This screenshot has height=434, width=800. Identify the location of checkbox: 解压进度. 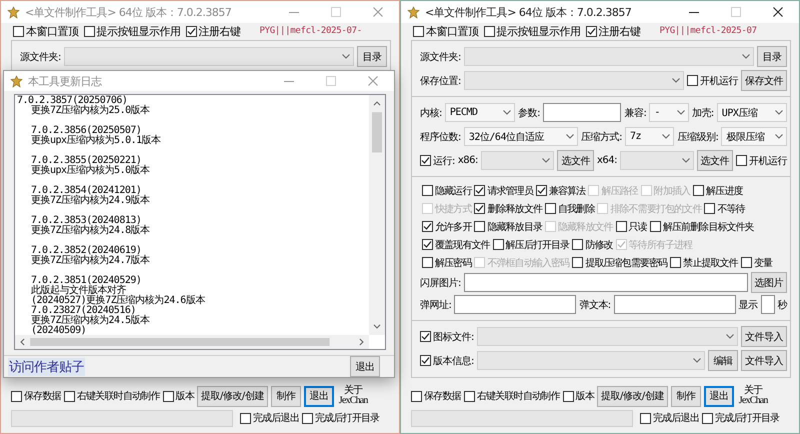
(718, 191).